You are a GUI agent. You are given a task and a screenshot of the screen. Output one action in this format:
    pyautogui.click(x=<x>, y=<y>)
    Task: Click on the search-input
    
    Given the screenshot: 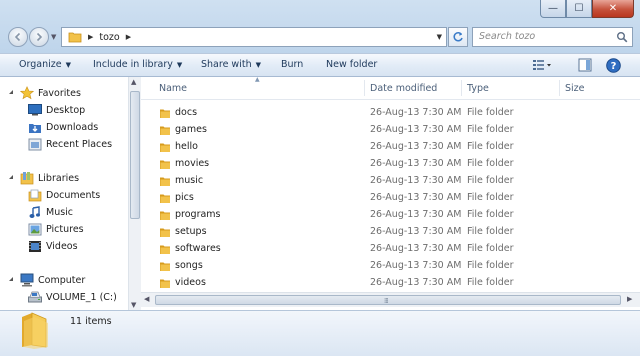 What is the action you would take?
    pyautogui.click(x=541, y=36)
    